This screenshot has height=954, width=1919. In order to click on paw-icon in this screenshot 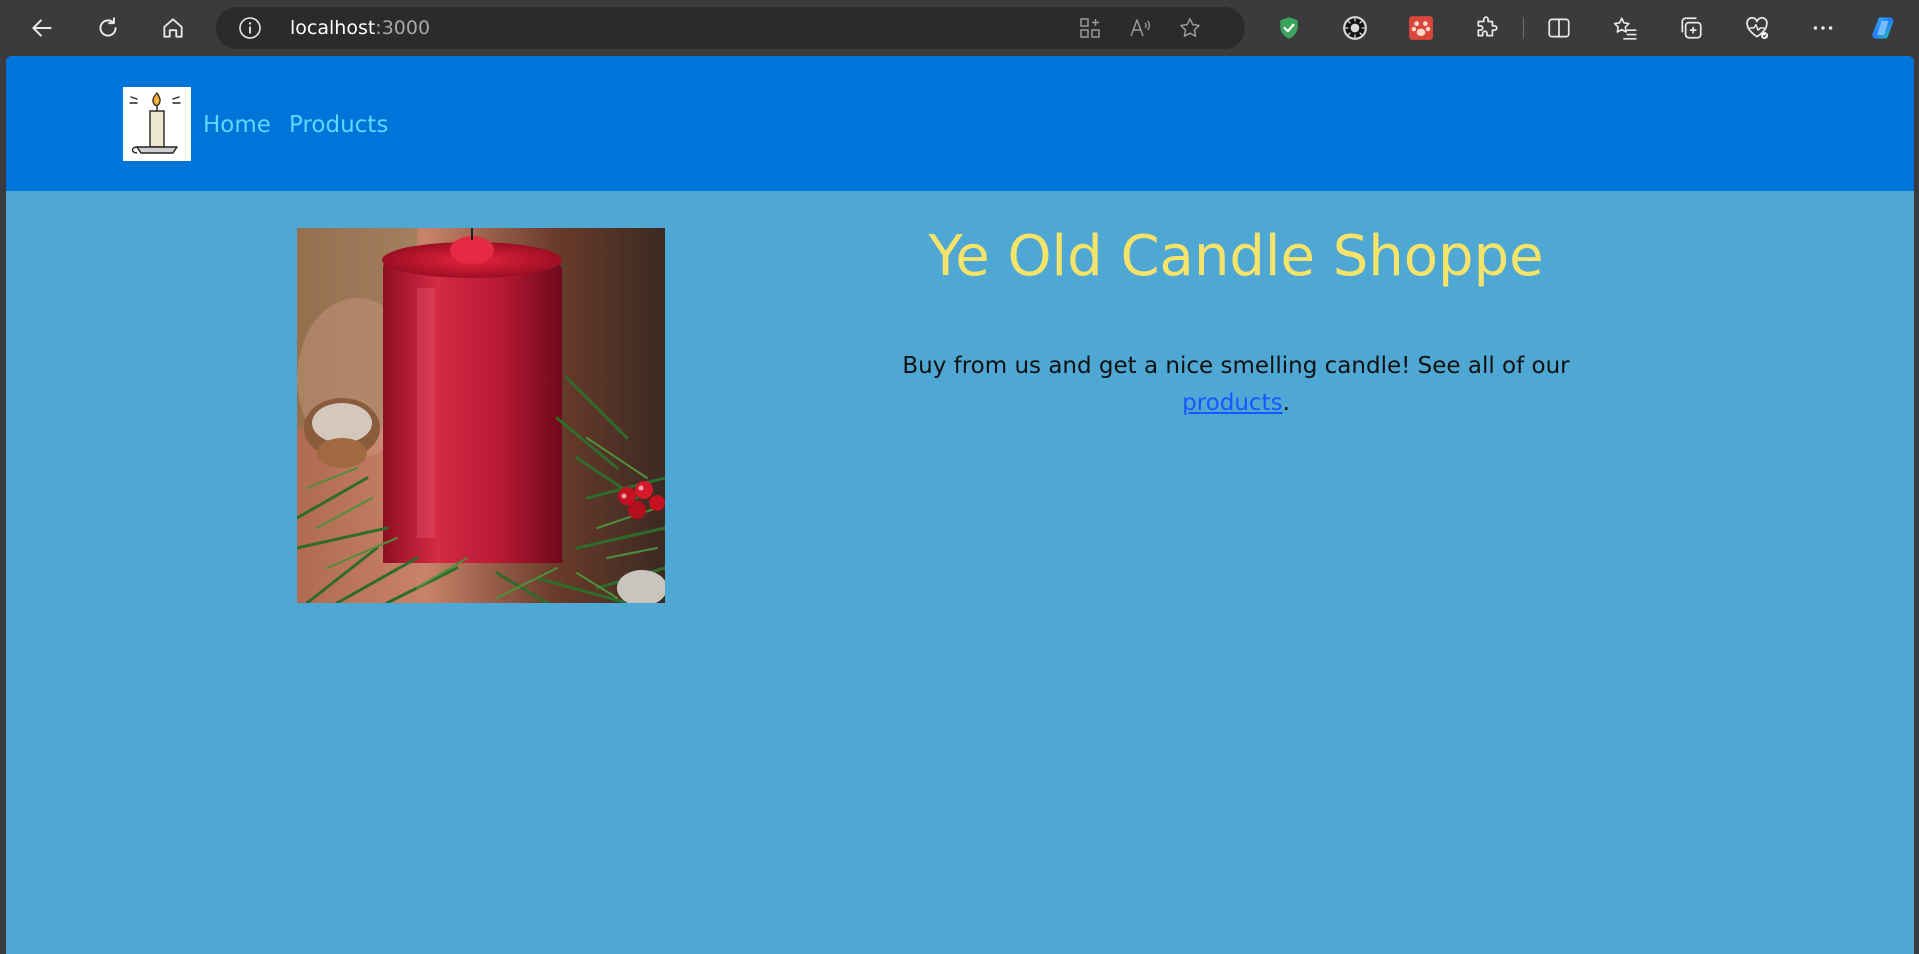, I will do `click(1421, 28)`.